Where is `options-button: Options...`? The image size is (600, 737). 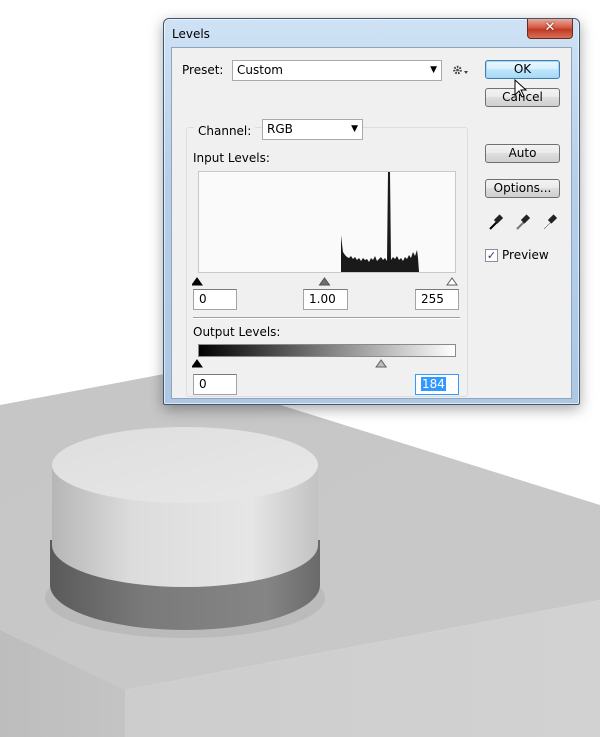
options-button: Options... is located at coordinates (522, 188).